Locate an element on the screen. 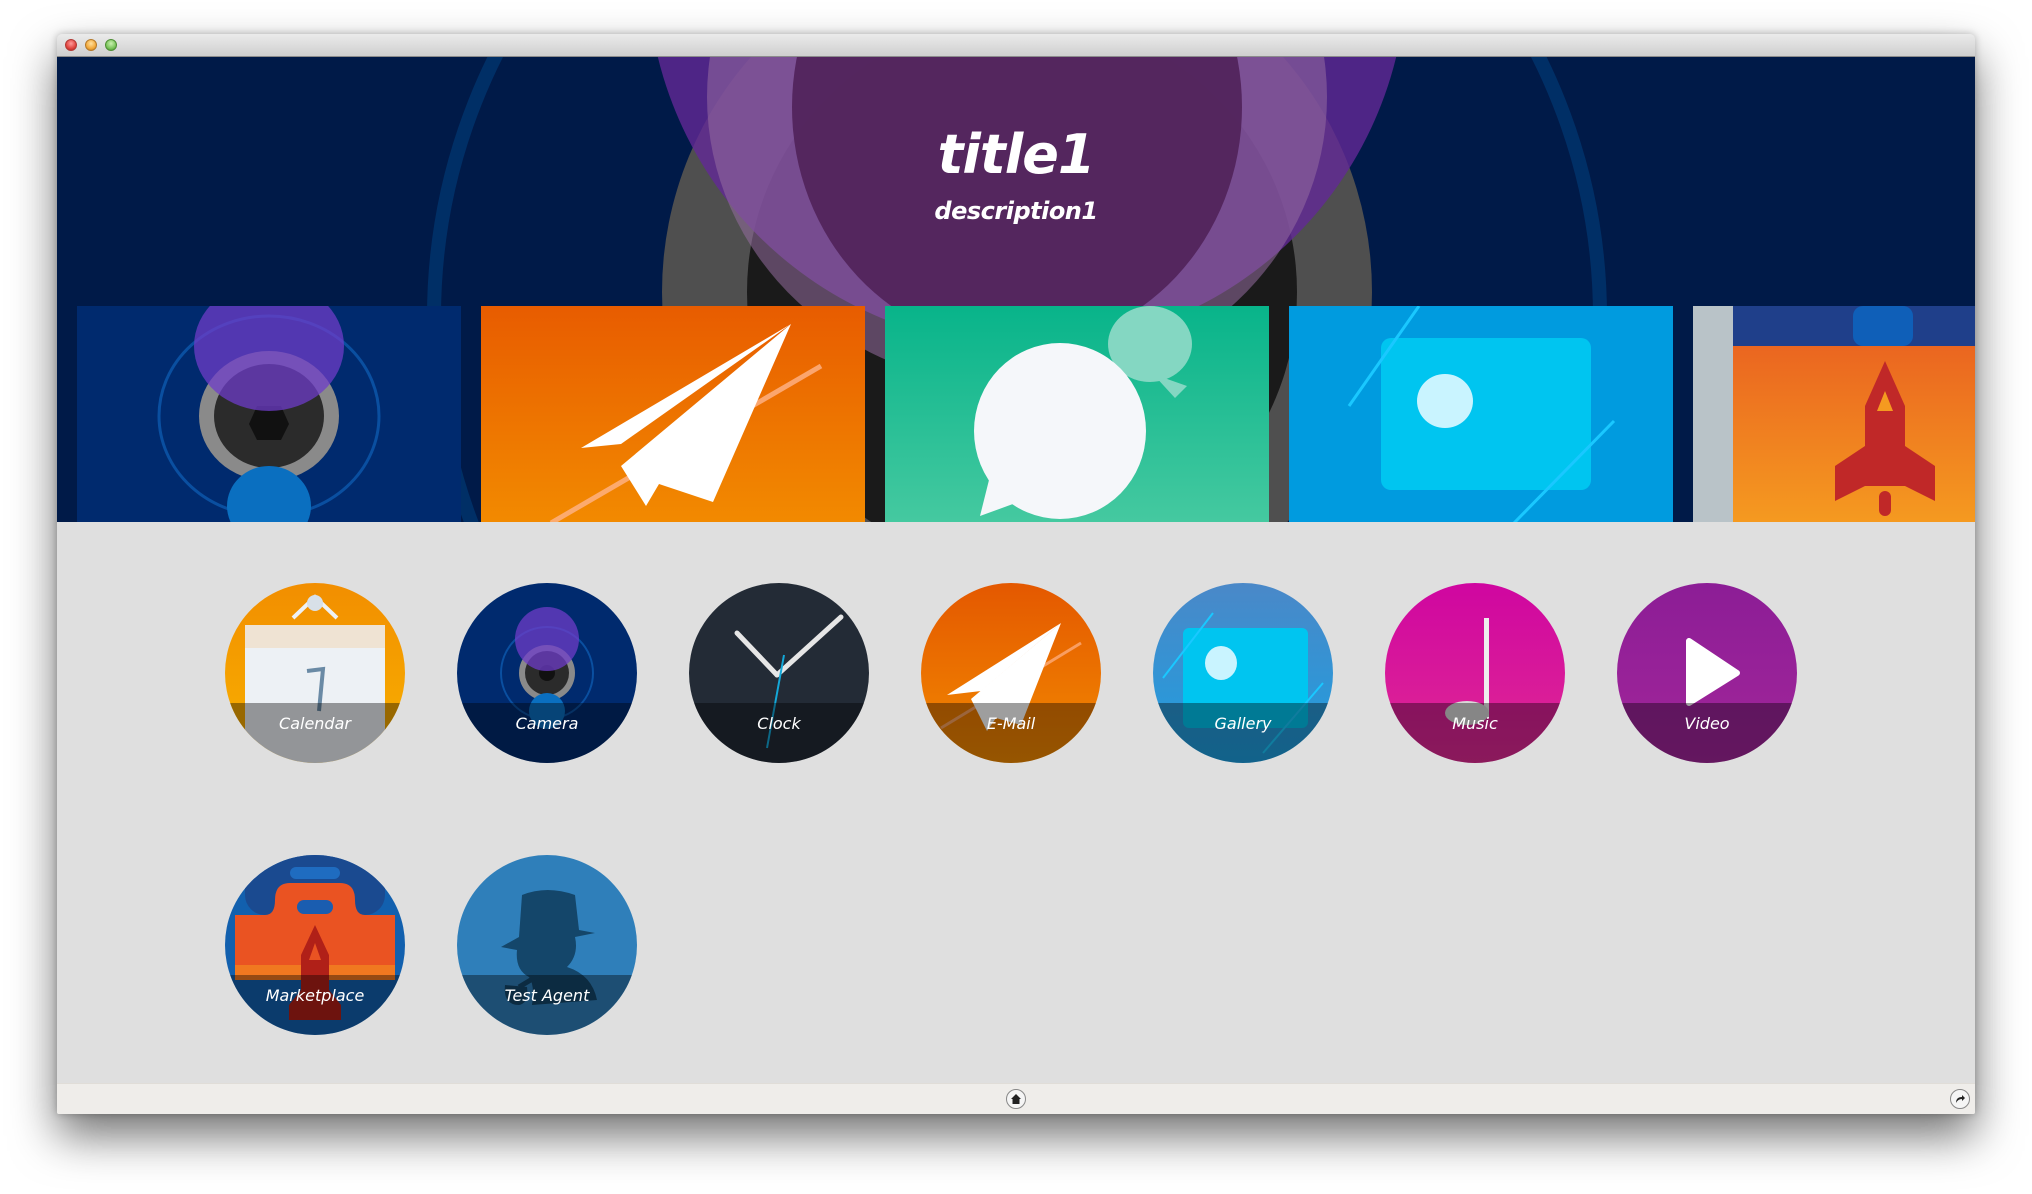  carousel-tile-messages is located at coordinates (1077, 414).